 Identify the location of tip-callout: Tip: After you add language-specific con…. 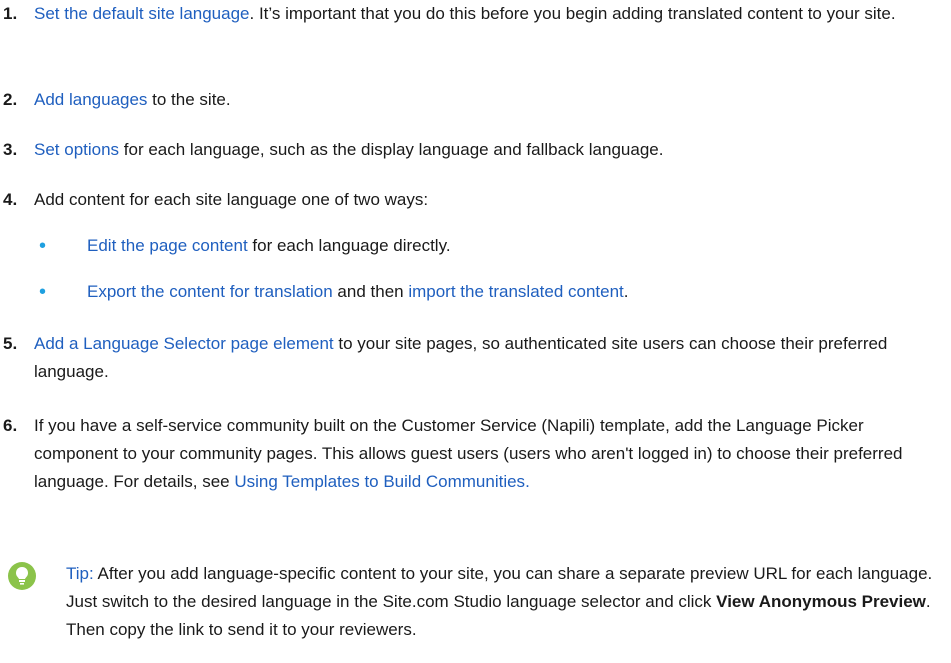
(478, 602).